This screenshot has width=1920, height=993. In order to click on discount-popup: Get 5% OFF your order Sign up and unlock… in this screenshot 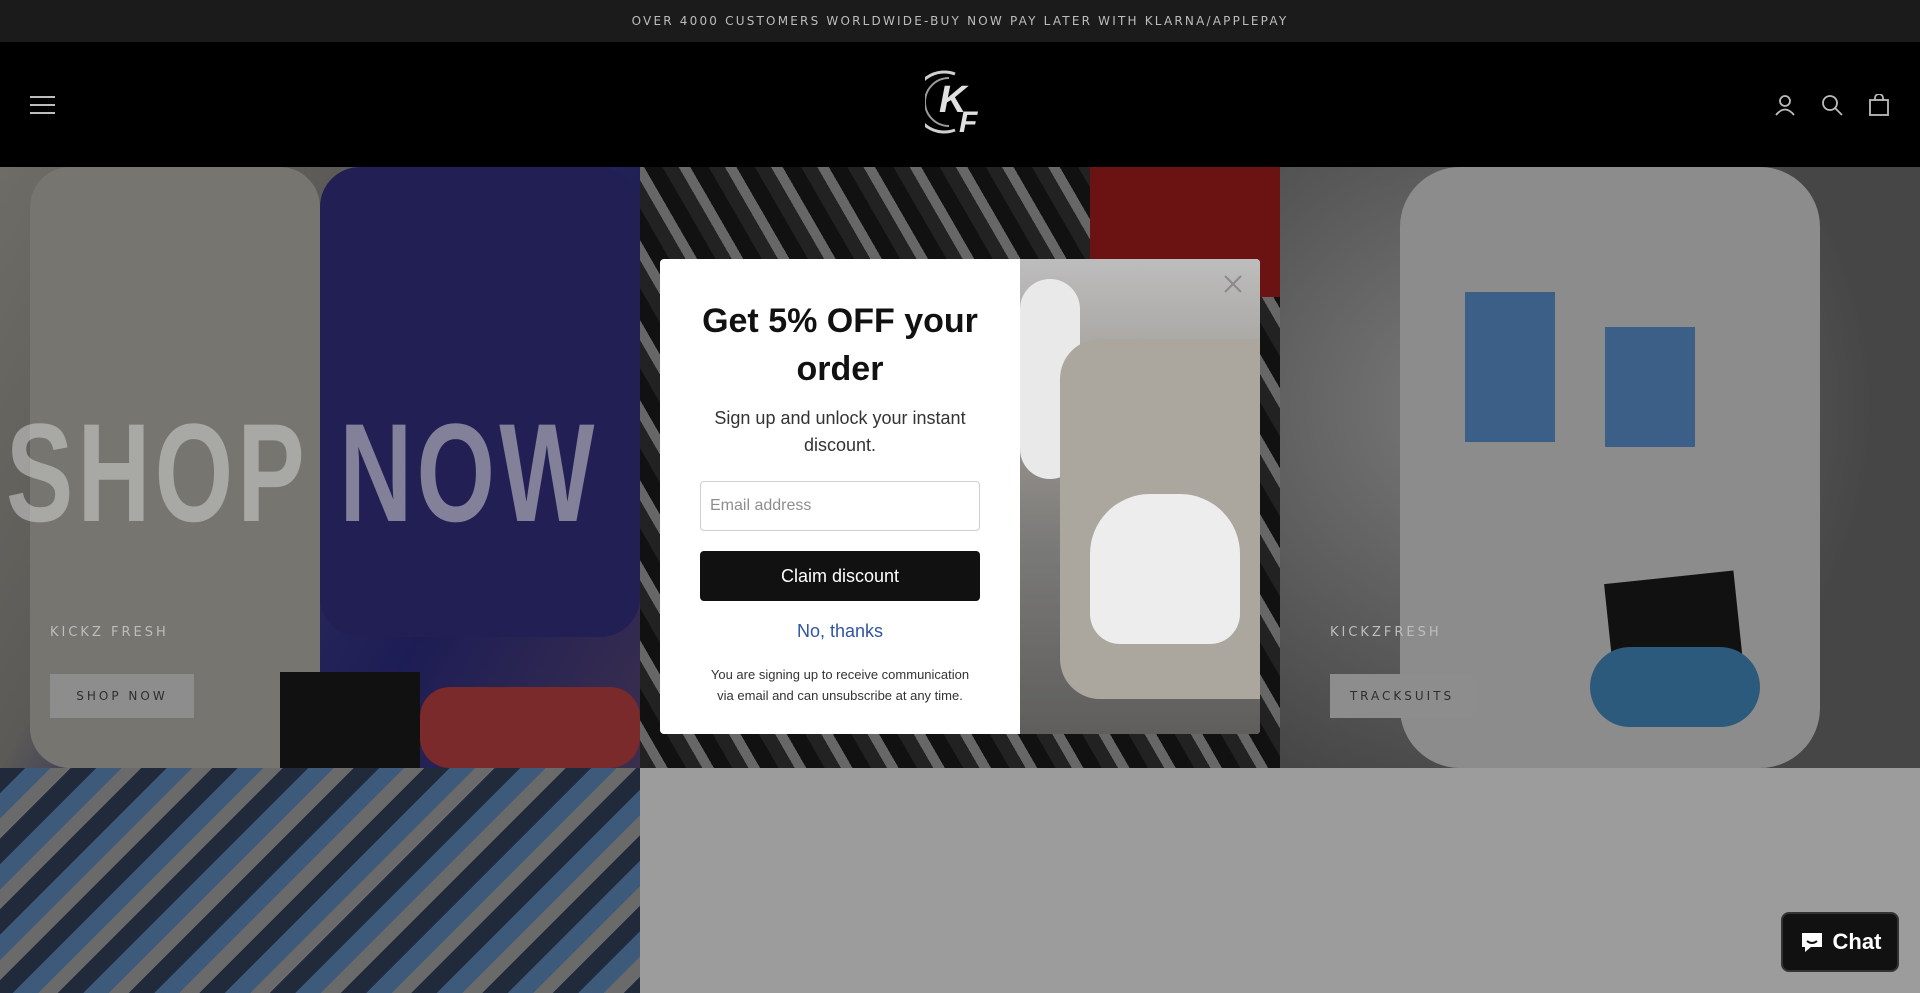, I will do `click(960, 496)`.